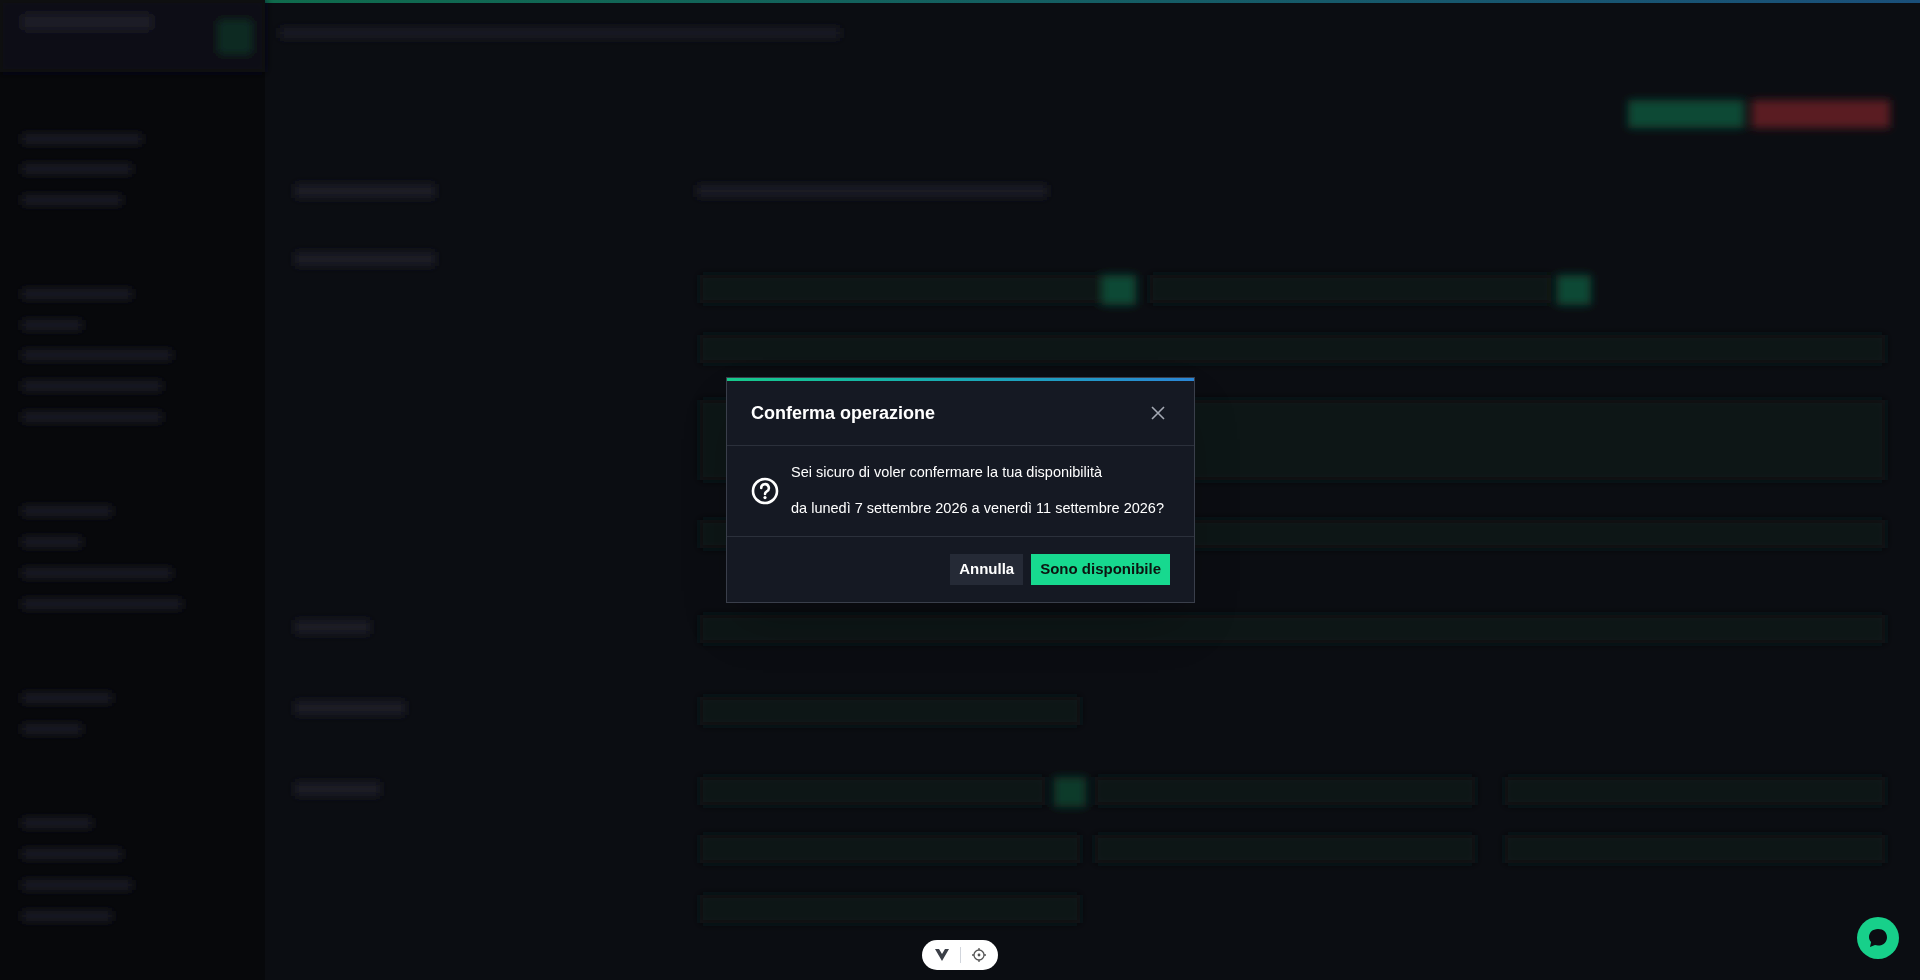  Describe the element at coordinates (941, 955) in the screenshot. I see `v-logo-icon` at that location.